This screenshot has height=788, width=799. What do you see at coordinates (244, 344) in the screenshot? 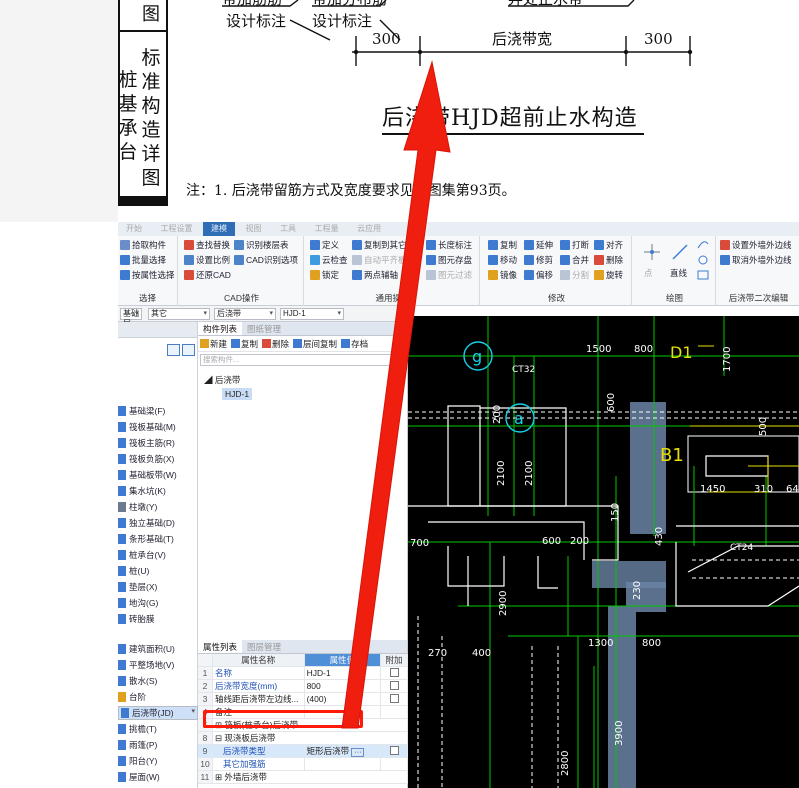
I see `copy-component-button: 复制` at bounding box center [244, 344].